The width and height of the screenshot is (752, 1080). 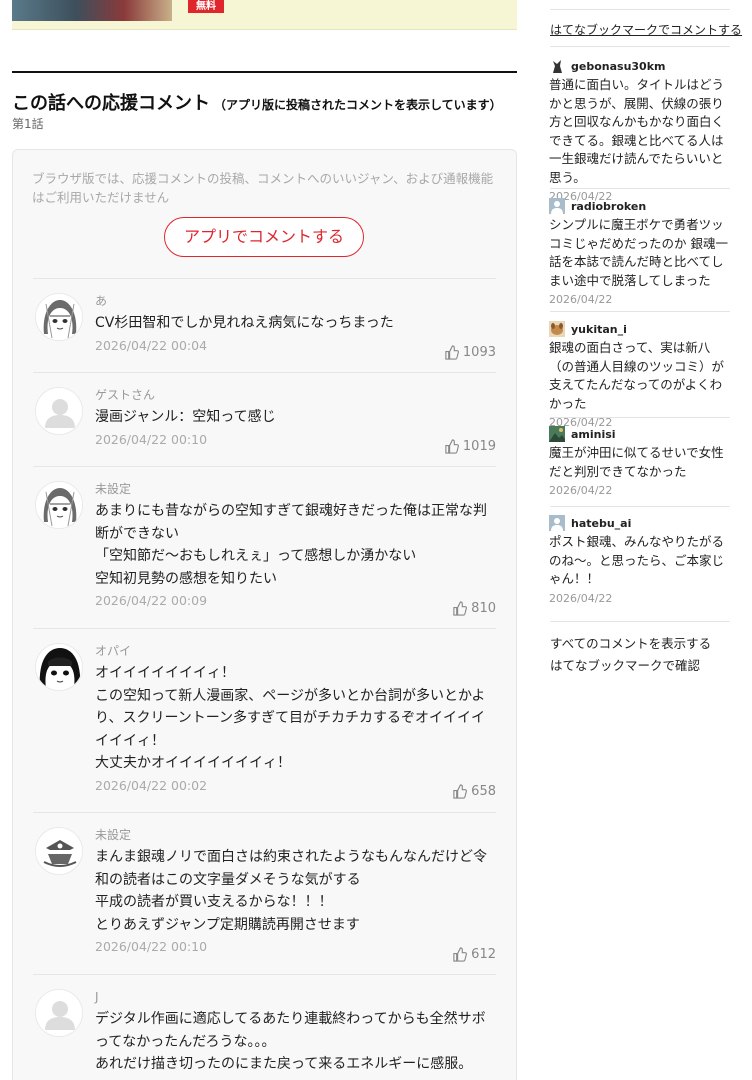 I want to click on pirate-ship-avatar, so click(x=59, y=851).